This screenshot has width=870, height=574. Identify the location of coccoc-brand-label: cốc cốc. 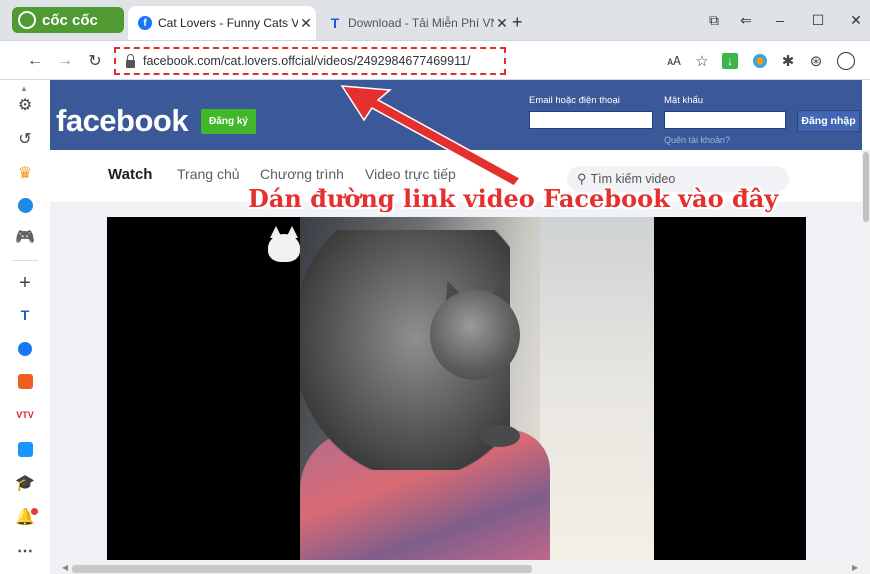
(70, 20).